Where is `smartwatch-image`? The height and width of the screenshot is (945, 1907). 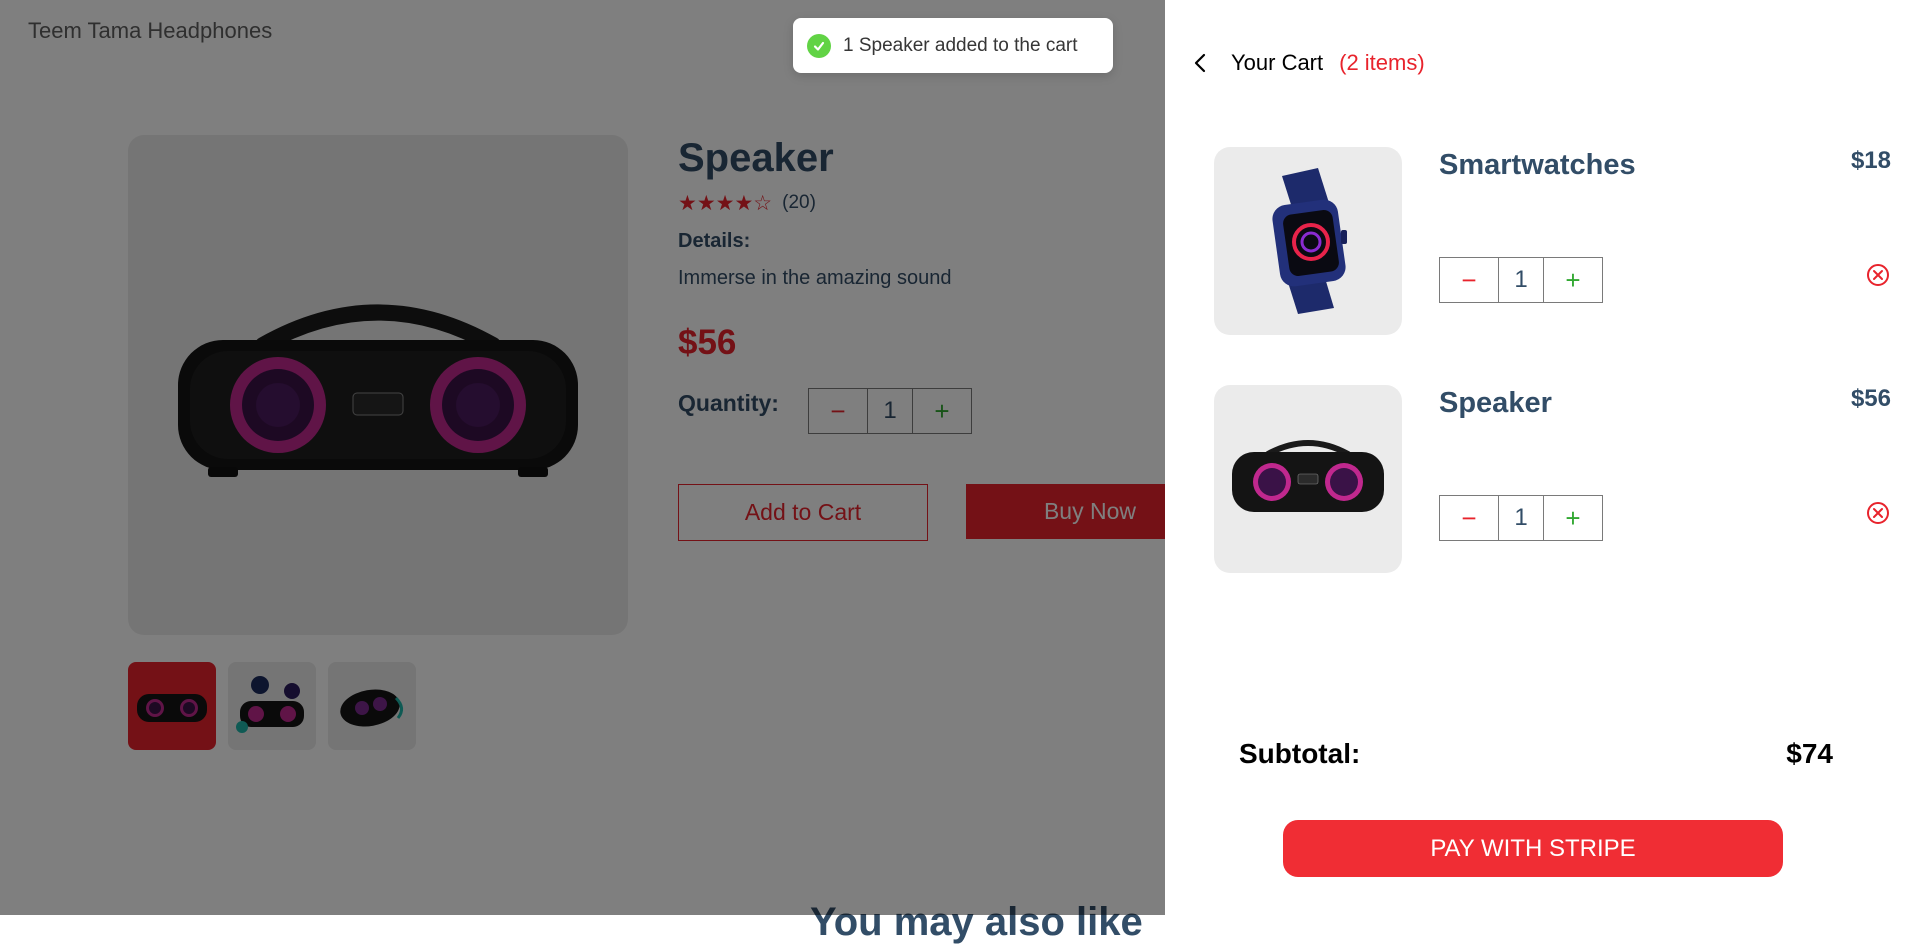
smartwatch-image is located at coordinates (1309, 241).